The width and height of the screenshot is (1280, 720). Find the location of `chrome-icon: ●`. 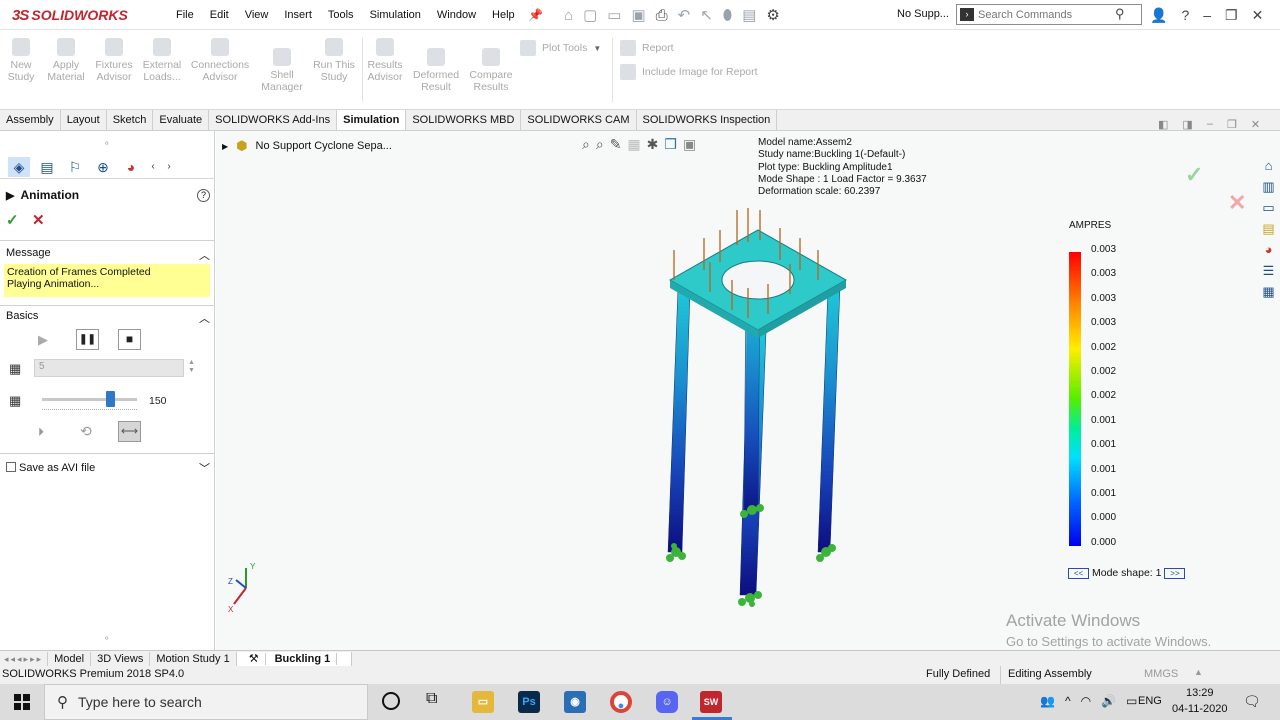

chrome-icon: ● is located at coordinates (621, 702).